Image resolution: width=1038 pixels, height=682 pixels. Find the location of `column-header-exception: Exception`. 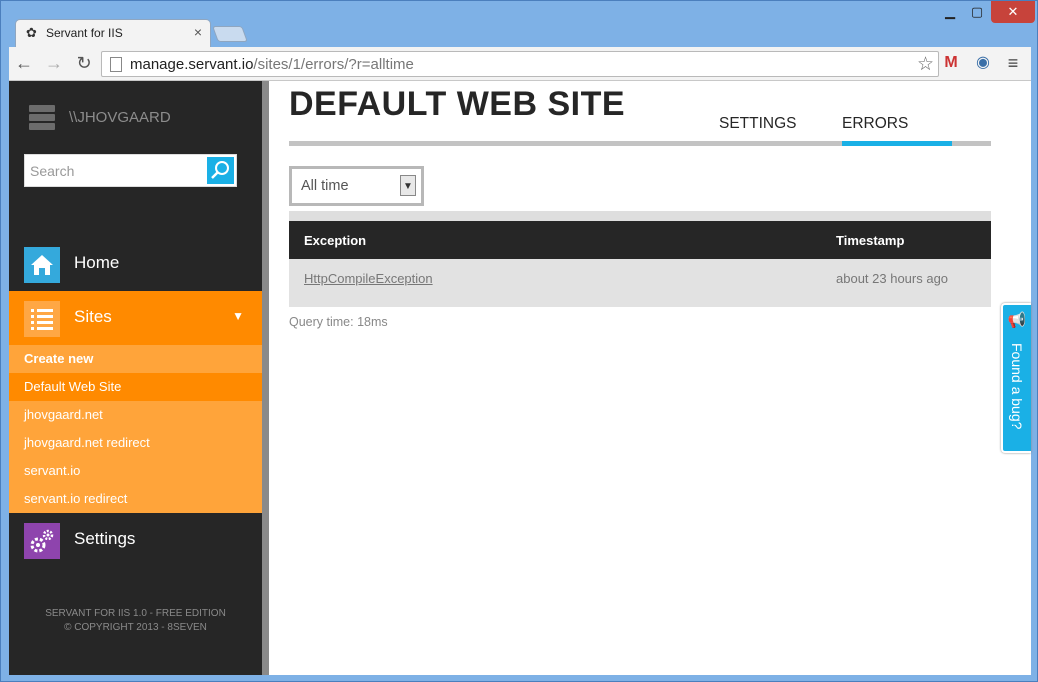

column-header-exception: Exception is located at coordinates (335, 240).